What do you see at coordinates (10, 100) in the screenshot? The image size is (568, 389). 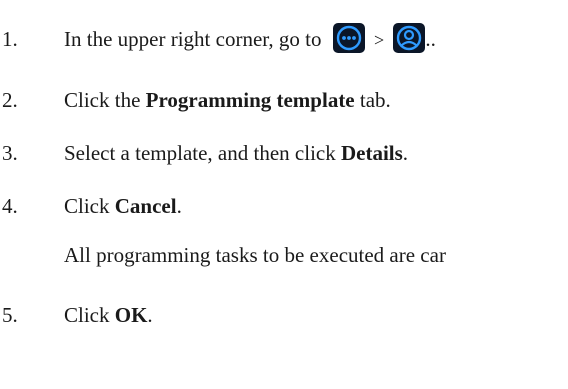 I see `step-number: 2.` at bounding box center [10, 100].